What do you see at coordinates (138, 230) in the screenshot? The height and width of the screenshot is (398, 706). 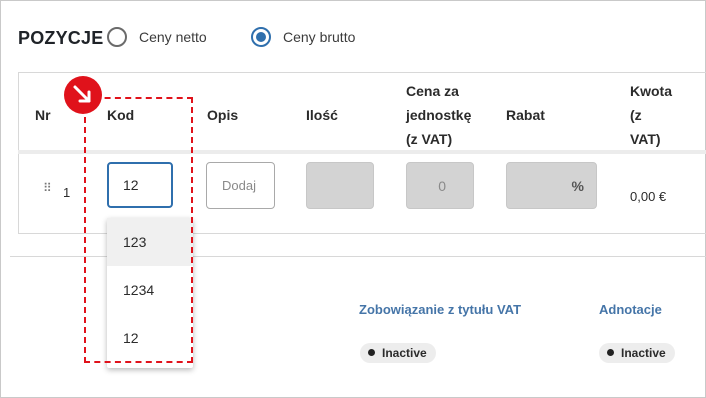 I see `highlight-annotation-box` at bounding box center [138, 230].